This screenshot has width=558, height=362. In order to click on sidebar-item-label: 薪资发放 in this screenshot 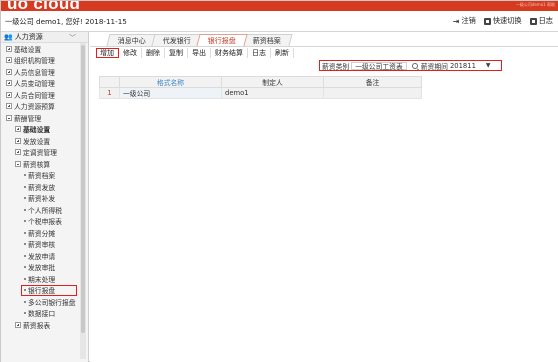, I will do `click(42, 187)`.